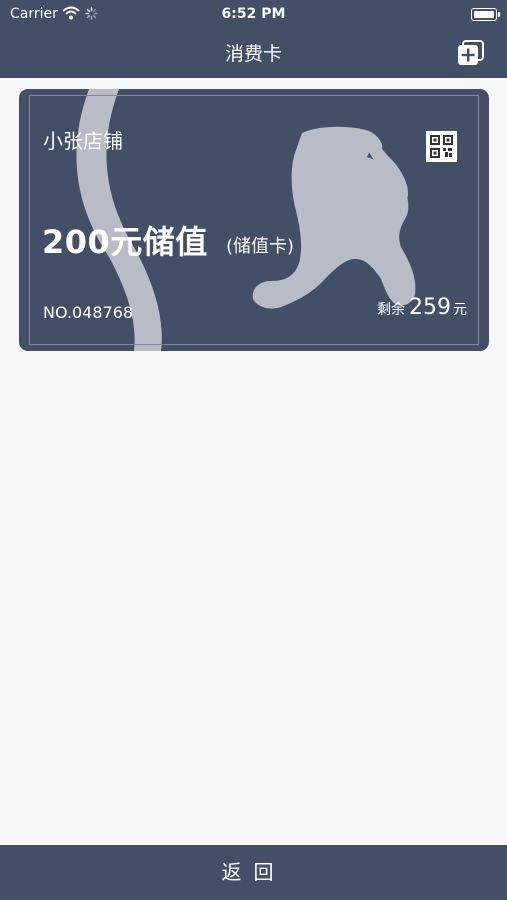  Describe the element at coordinates (260, 246) in the screenshot. I see `card-type-label: (储值卡)` at that location.